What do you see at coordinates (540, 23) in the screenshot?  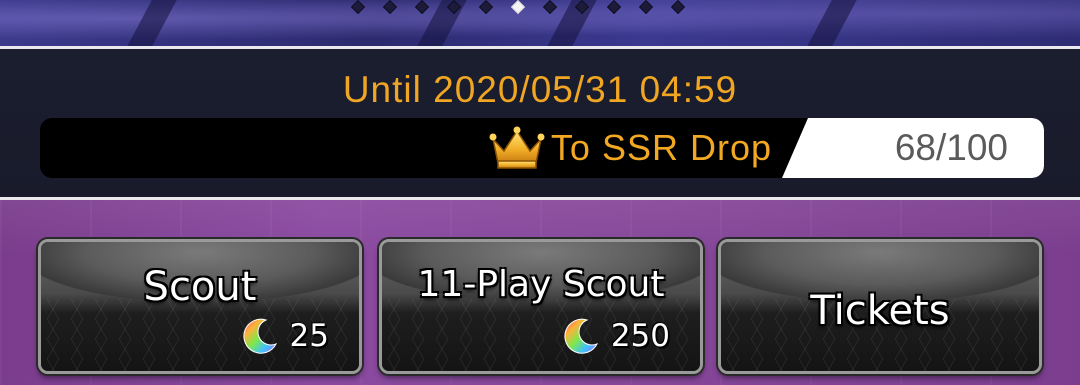 I see `banner-art` at bounding box center [540, 23].